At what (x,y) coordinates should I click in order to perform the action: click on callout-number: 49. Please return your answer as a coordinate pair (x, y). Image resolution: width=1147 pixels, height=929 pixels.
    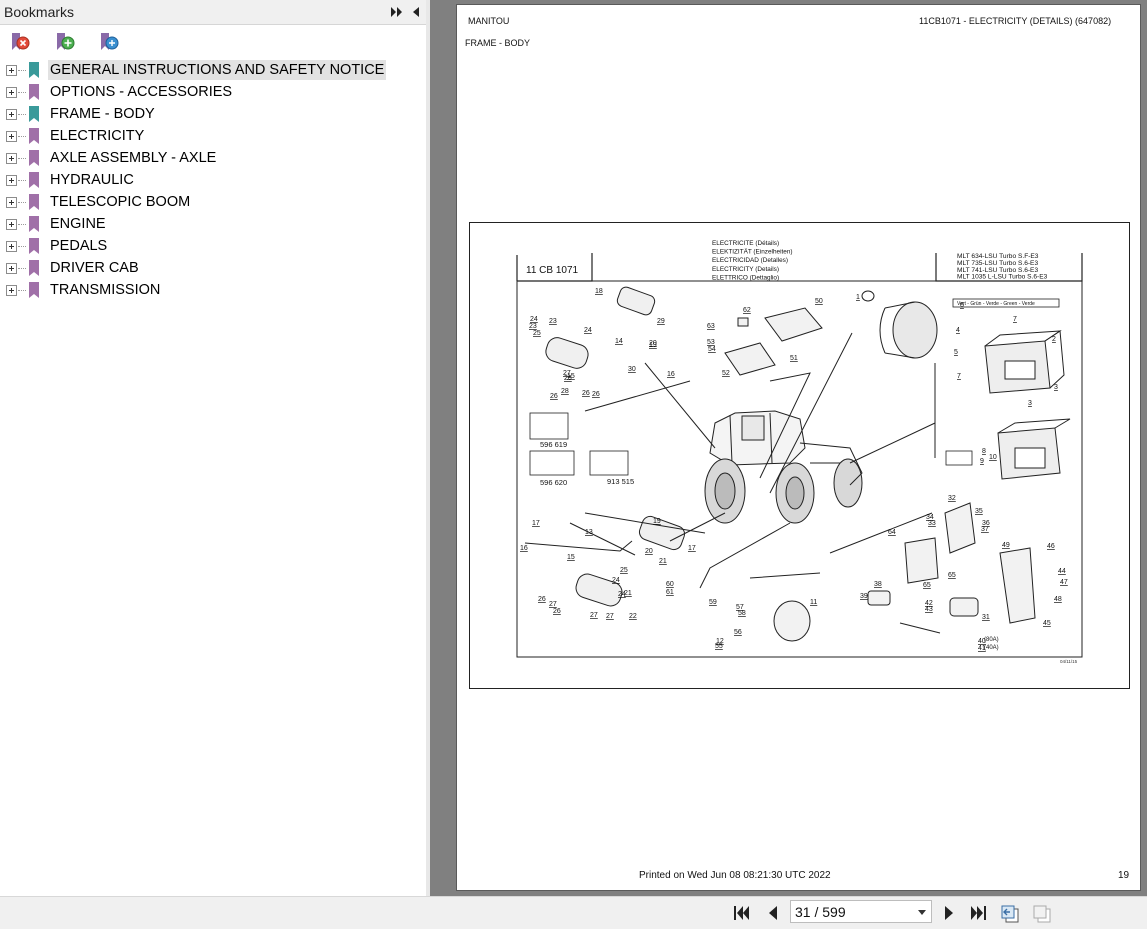
    Looking at the image, I should click on (1006, 545).